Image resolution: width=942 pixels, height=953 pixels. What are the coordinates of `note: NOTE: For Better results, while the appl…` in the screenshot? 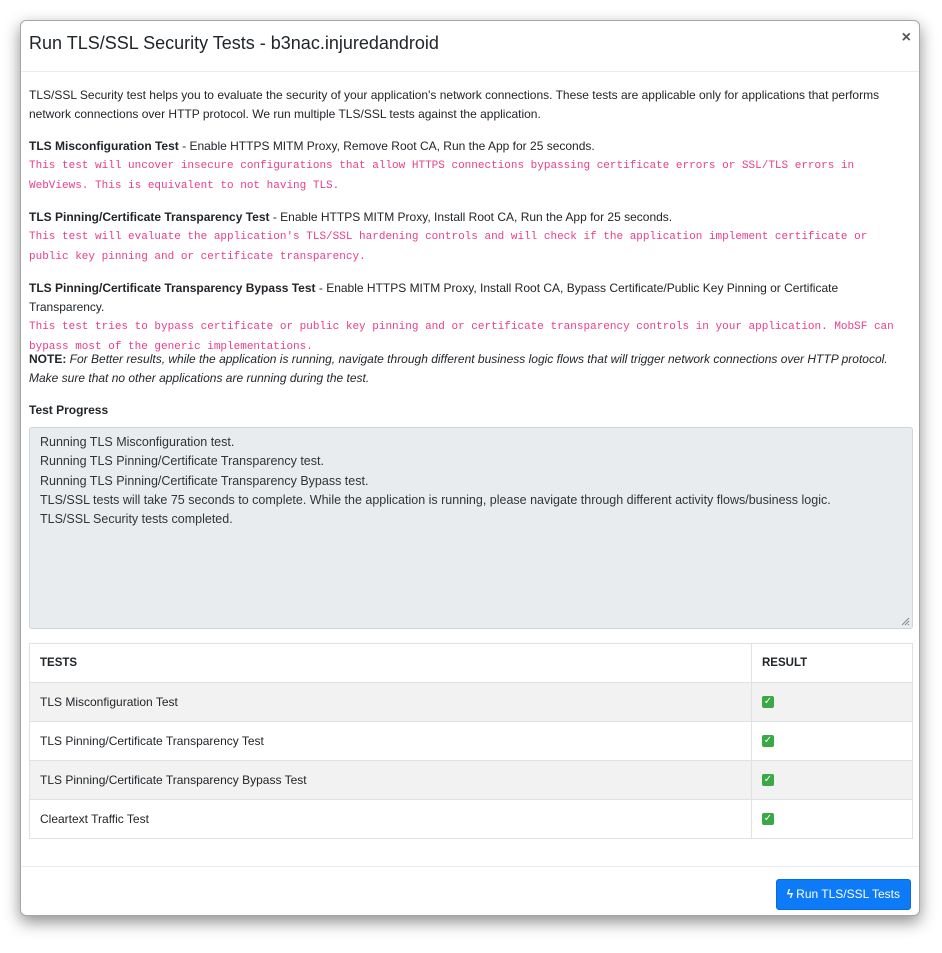 It's located at (470, 369).